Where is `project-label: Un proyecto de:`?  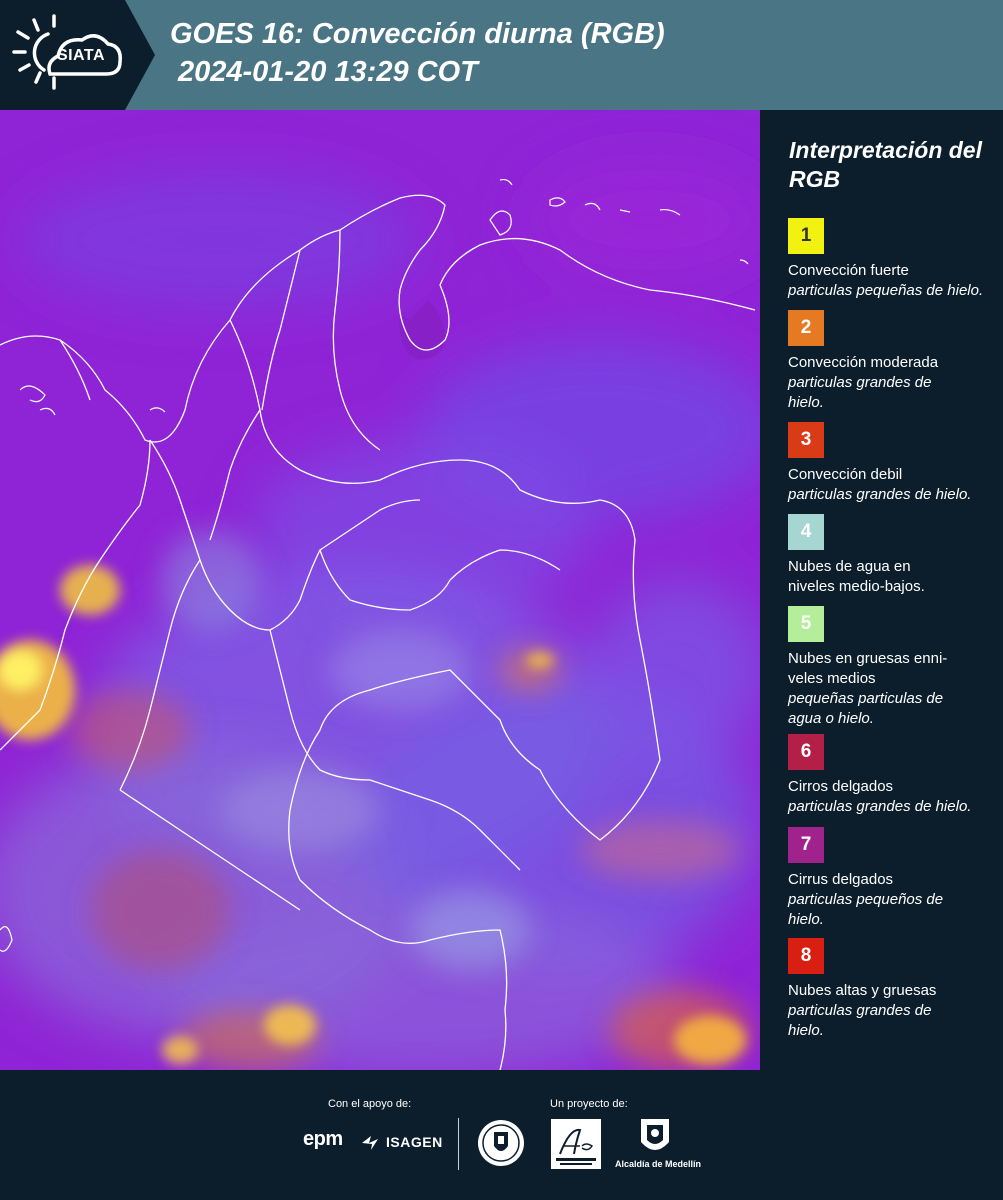
project-label: Un proyecto de: is located at coordinates (589, 1104).